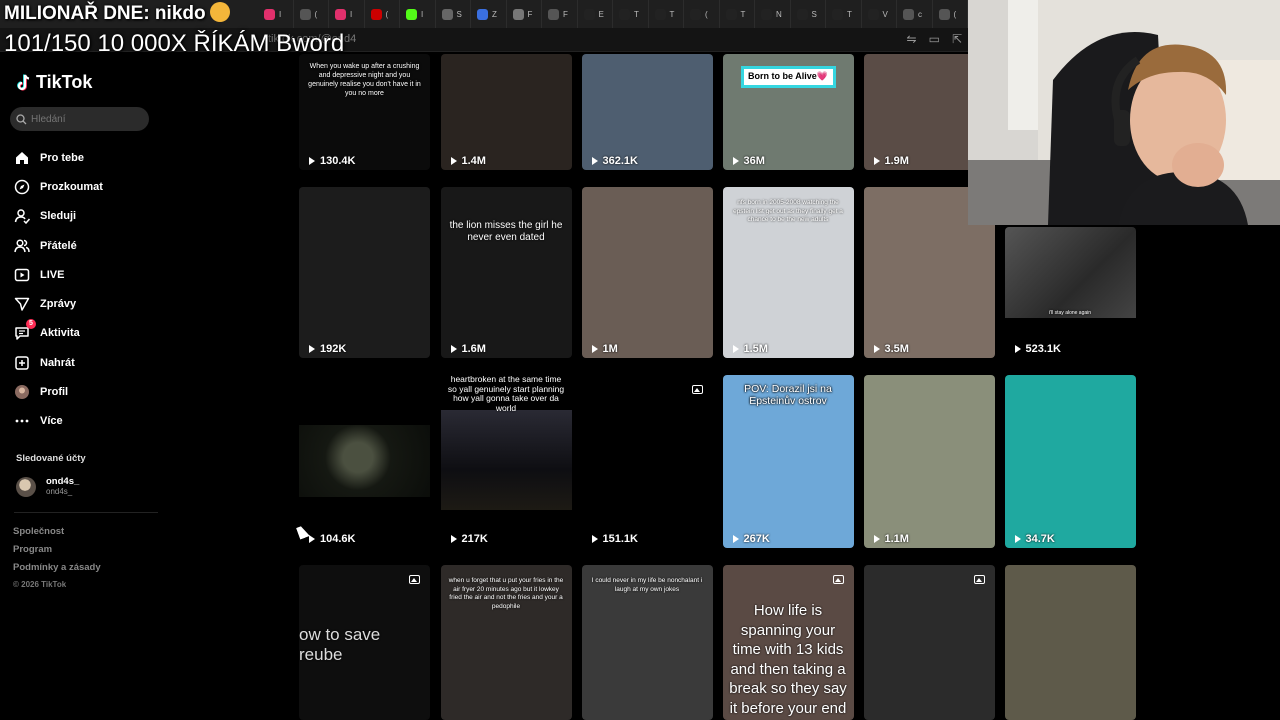  I want to click on view-count: 36M, so click(748, 161).